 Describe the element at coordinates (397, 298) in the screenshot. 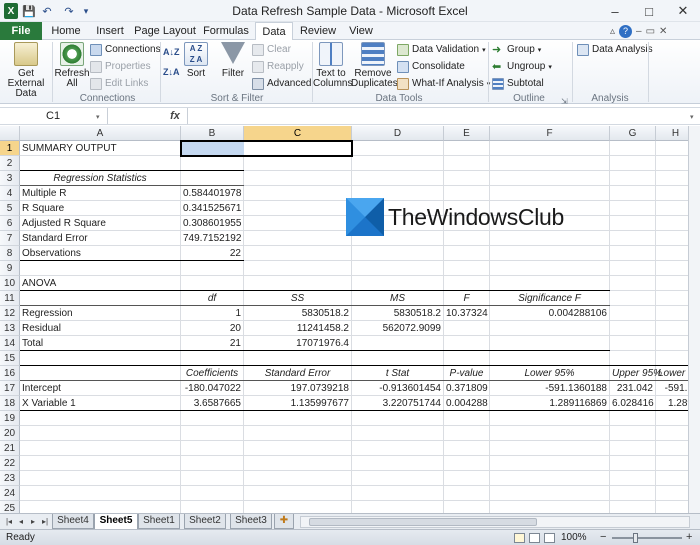

I see `cell-d11: MS` at that location.